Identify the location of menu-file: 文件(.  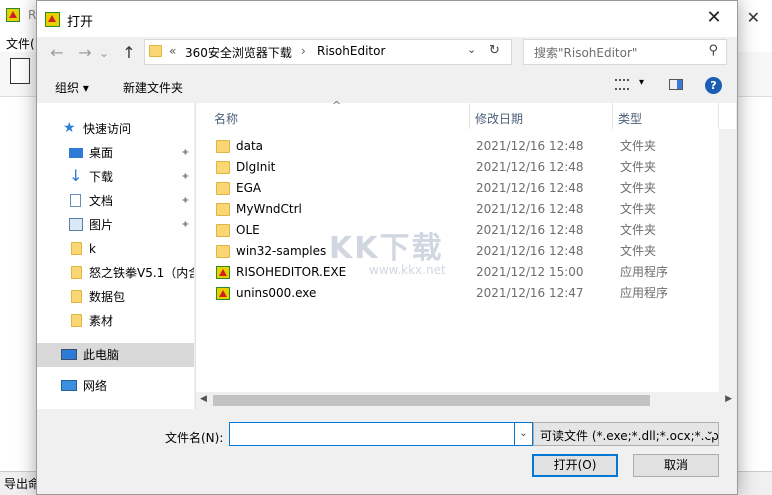
(20, 43).